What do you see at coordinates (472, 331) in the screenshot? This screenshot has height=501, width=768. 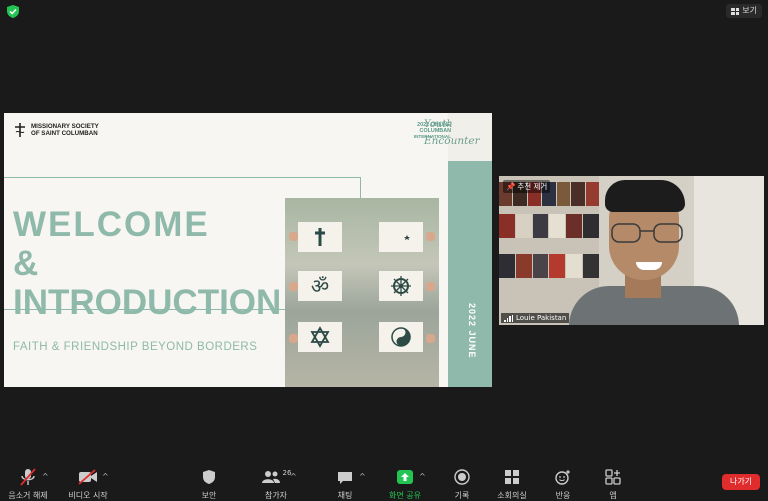 I see `slide-vertical-date: 2022 JUNE` at bounding box center [472, 331].